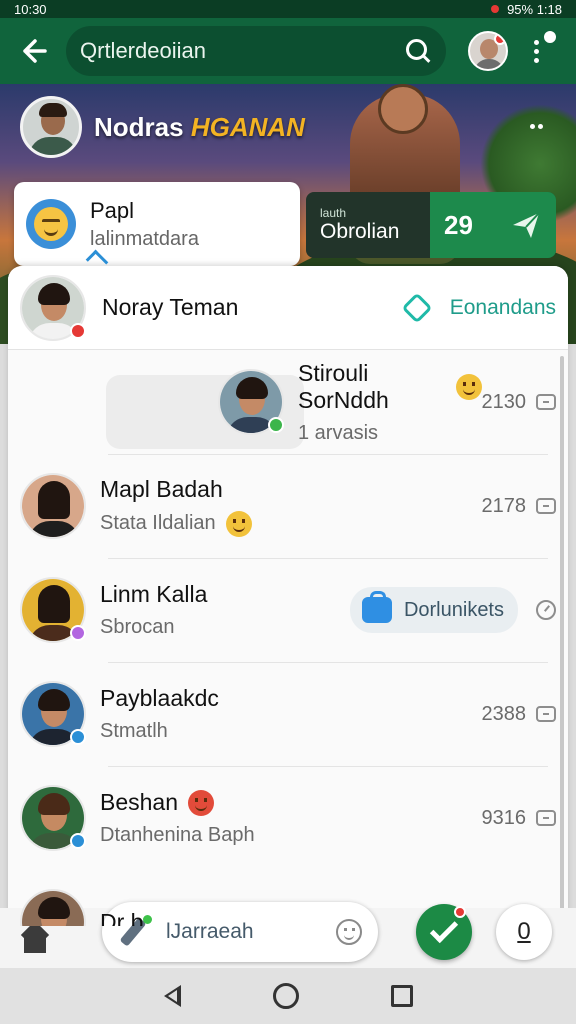 The width and height of the screenshot is (576, 1024). I want to click on back-arrow-icon, so click(34, 51).